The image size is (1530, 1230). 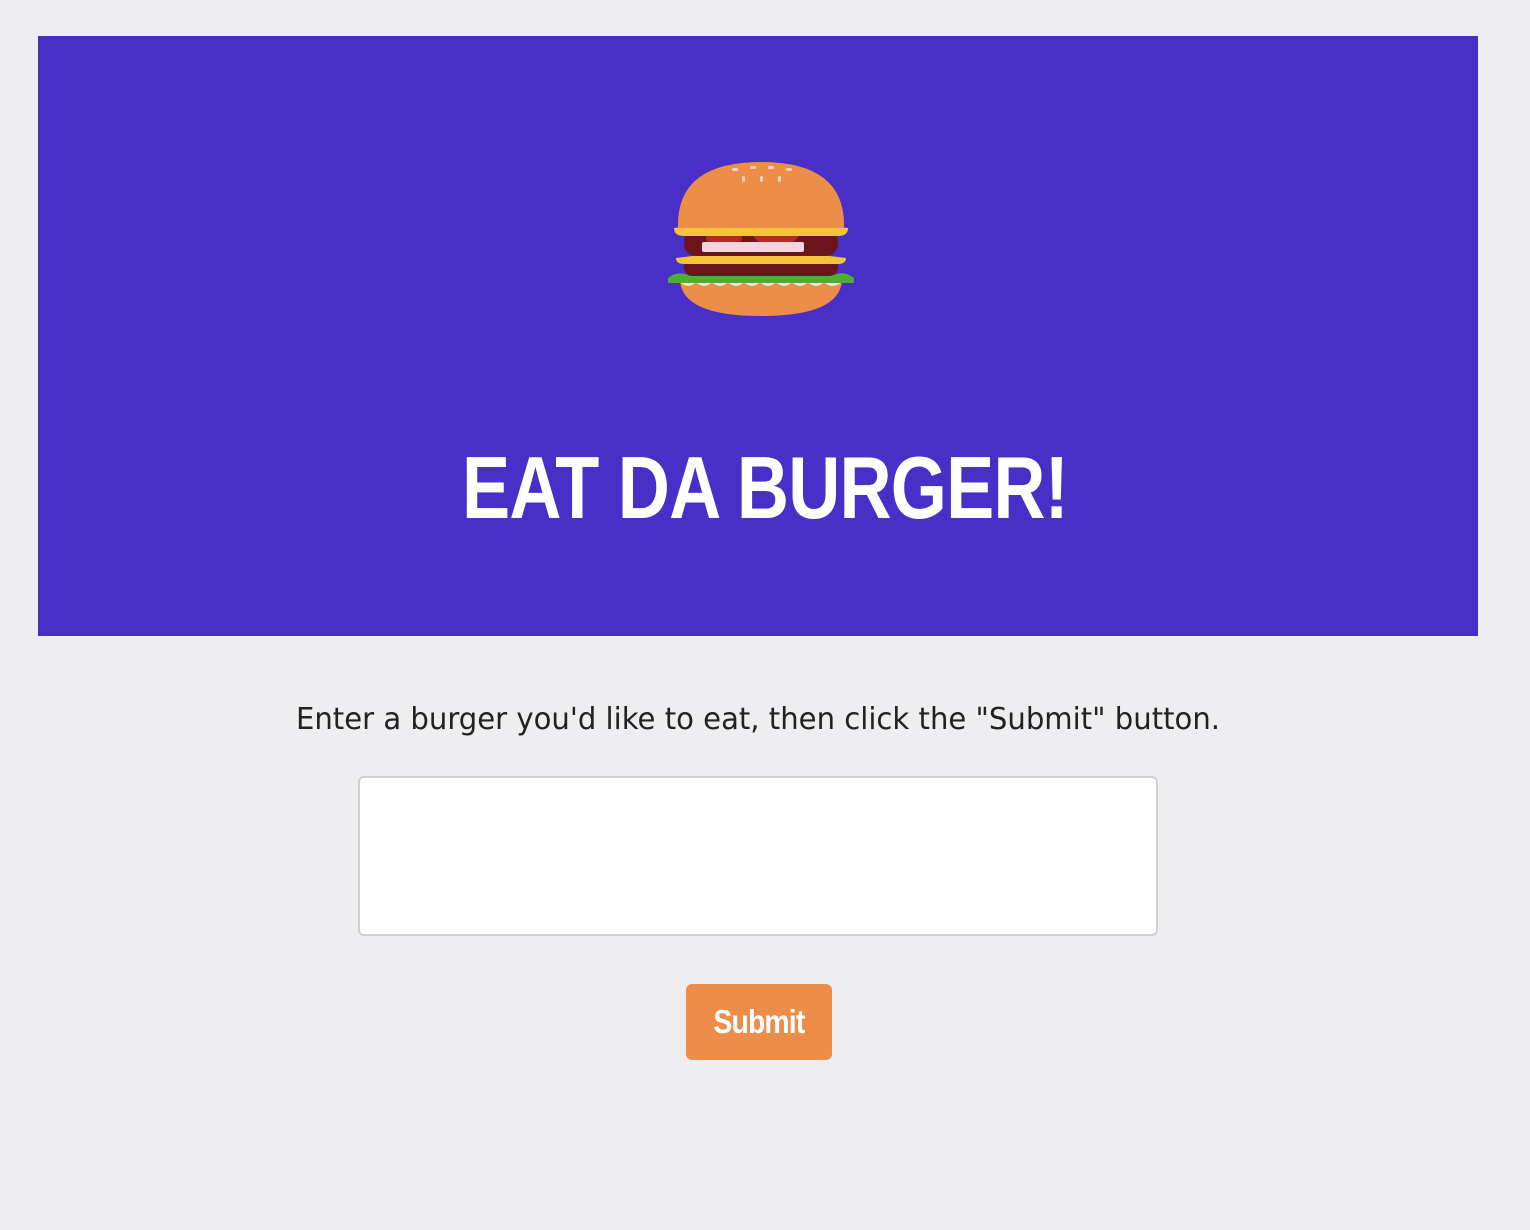 I want to click on burger-icon, so click(x=761, y=239).